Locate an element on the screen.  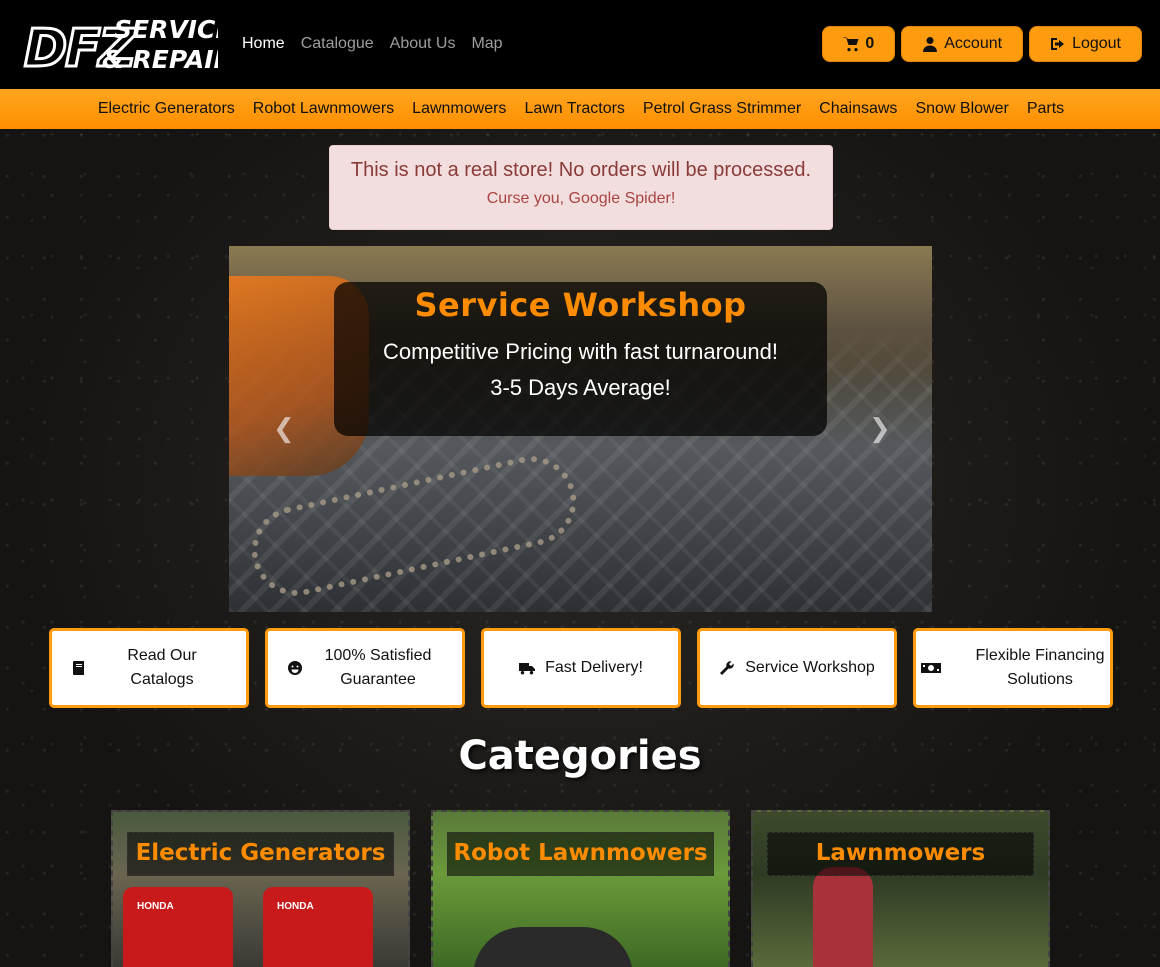
category-card-lawnmowers: Lawnmowers is located at coordinates (900, 888).